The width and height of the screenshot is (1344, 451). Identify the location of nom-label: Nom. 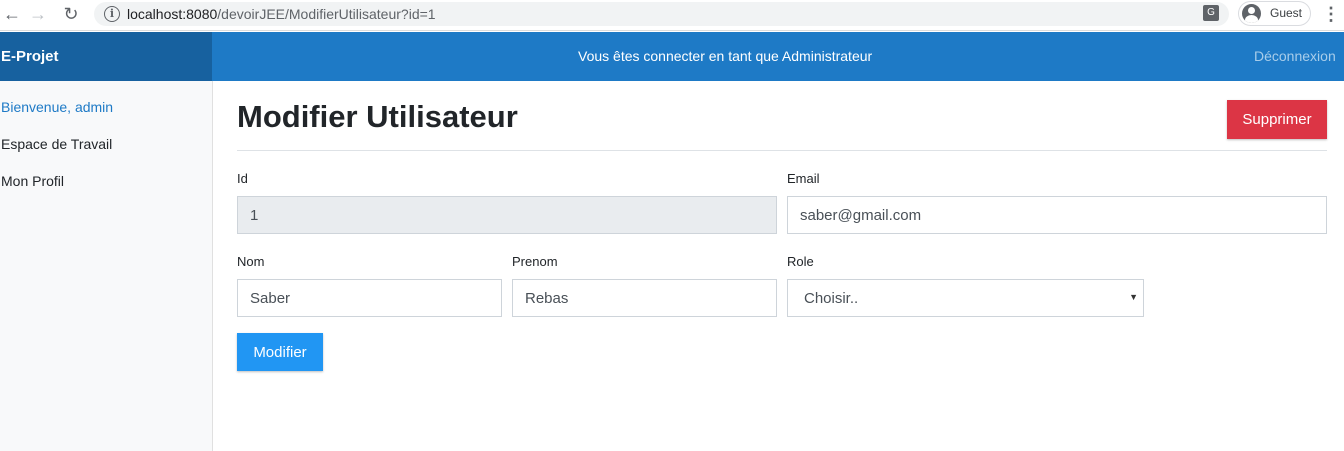
(251, 261).